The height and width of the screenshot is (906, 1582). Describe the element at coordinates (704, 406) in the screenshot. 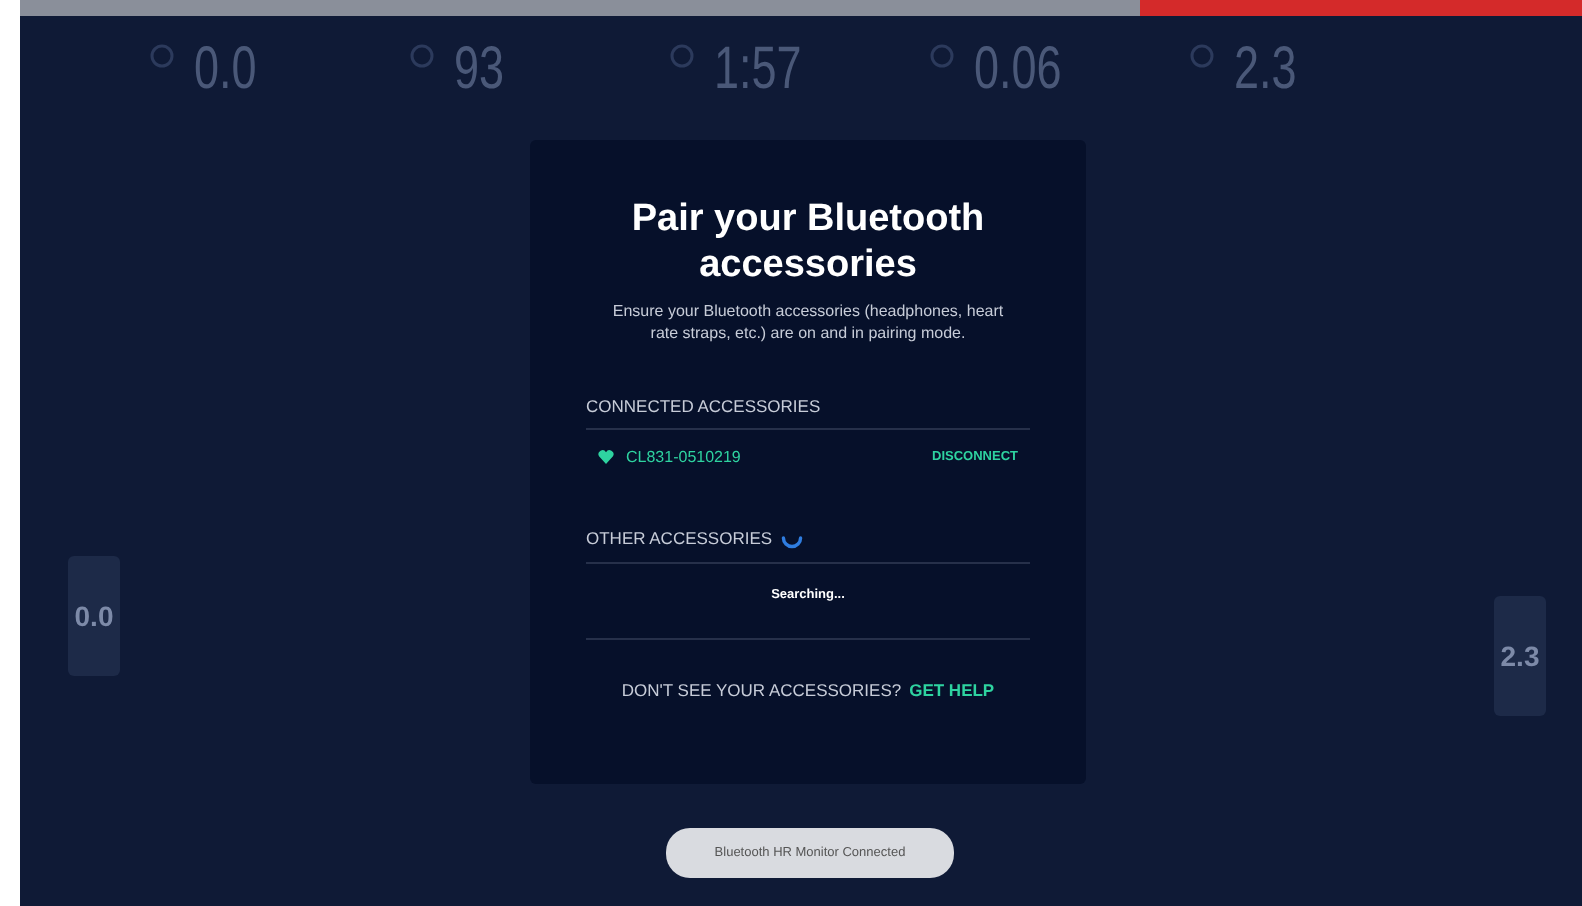

I see `section-heading: CONNECTED ACCESSORIES` at that location.